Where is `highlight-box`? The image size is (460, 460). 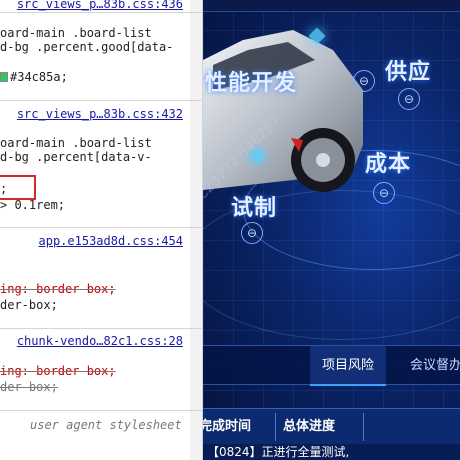 highlight-box is located at coordinates (18, 187).